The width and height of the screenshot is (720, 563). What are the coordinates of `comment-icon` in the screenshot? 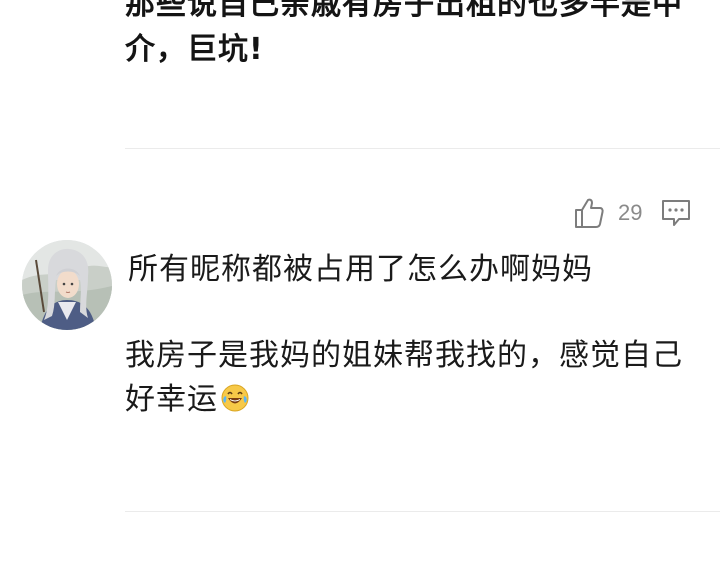 It's located at (676, 213).